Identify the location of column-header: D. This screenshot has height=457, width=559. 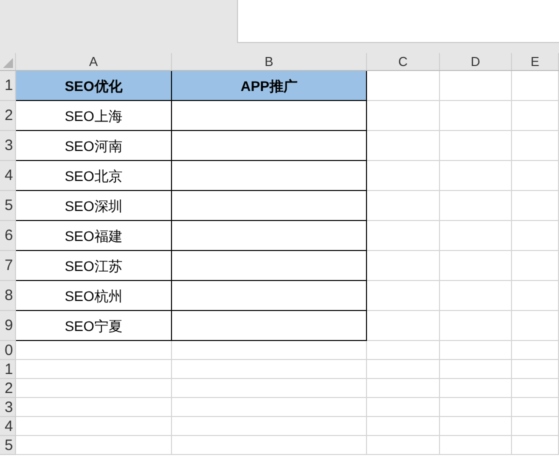
(476, 61).